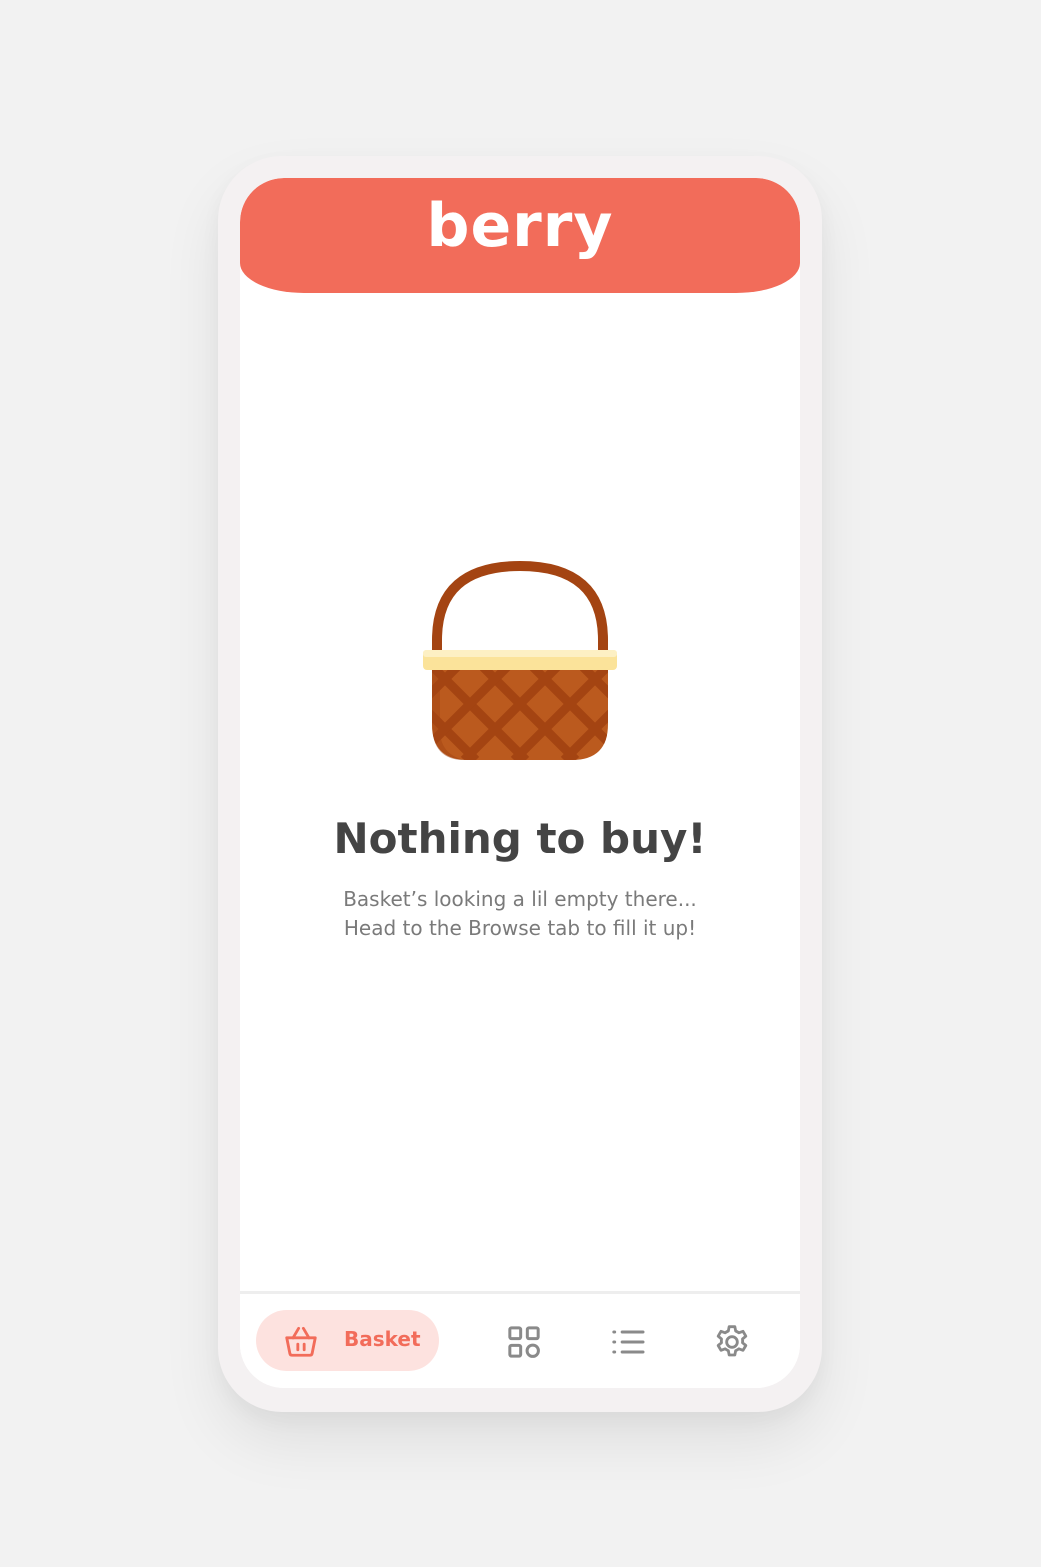 The height and width of the screenshot is (1567, 1041). I want to click on tab-browse, so click(524, 1342).